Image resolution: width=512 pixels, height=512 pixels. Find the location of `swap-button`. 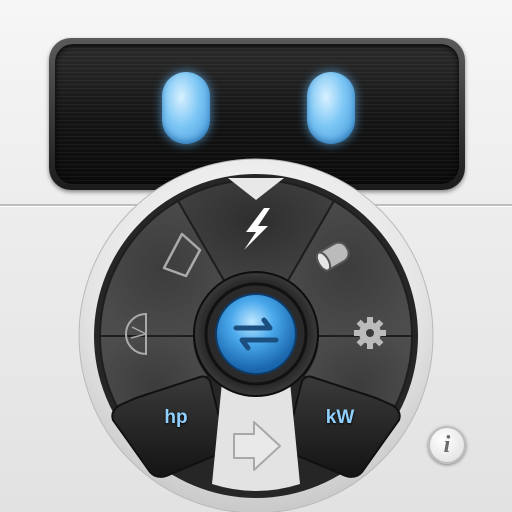

swap-button is located at coordinates (256, 334).